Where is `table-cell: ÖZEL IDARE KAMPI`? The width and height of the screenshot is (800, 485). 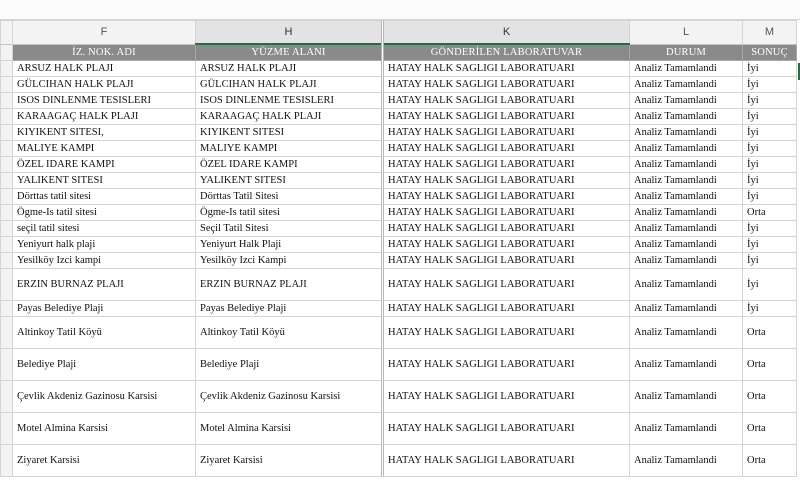 table-cell: ÖZEL IDARE KAMPI is located at coordinates (104, 164).